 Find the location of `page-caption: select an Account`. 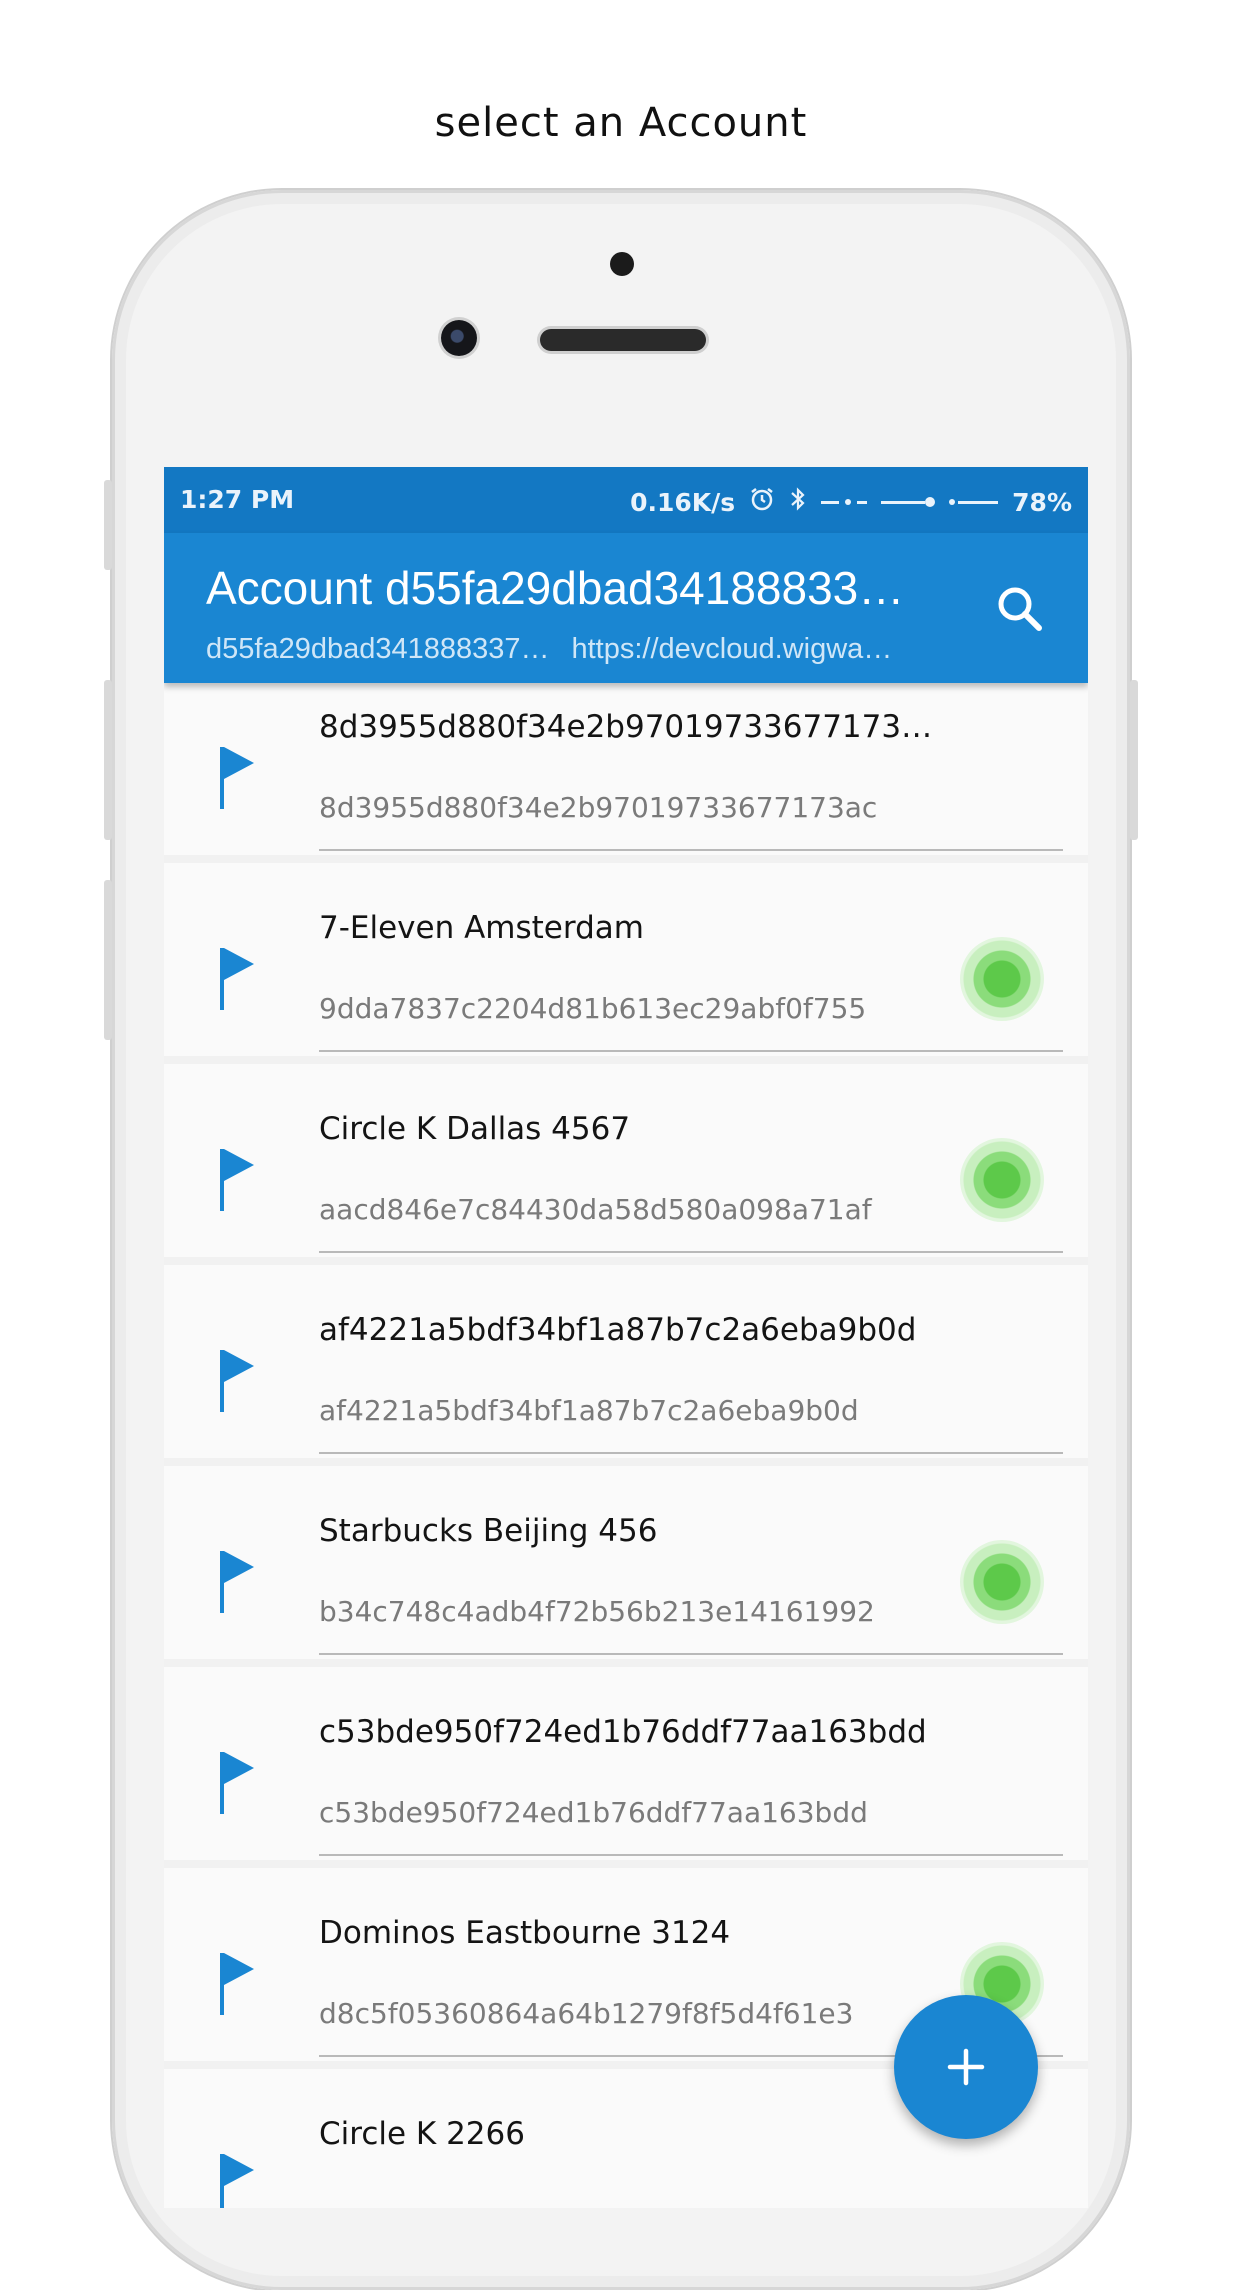

page-caption: select an Account is located at coordinates (621, 123).